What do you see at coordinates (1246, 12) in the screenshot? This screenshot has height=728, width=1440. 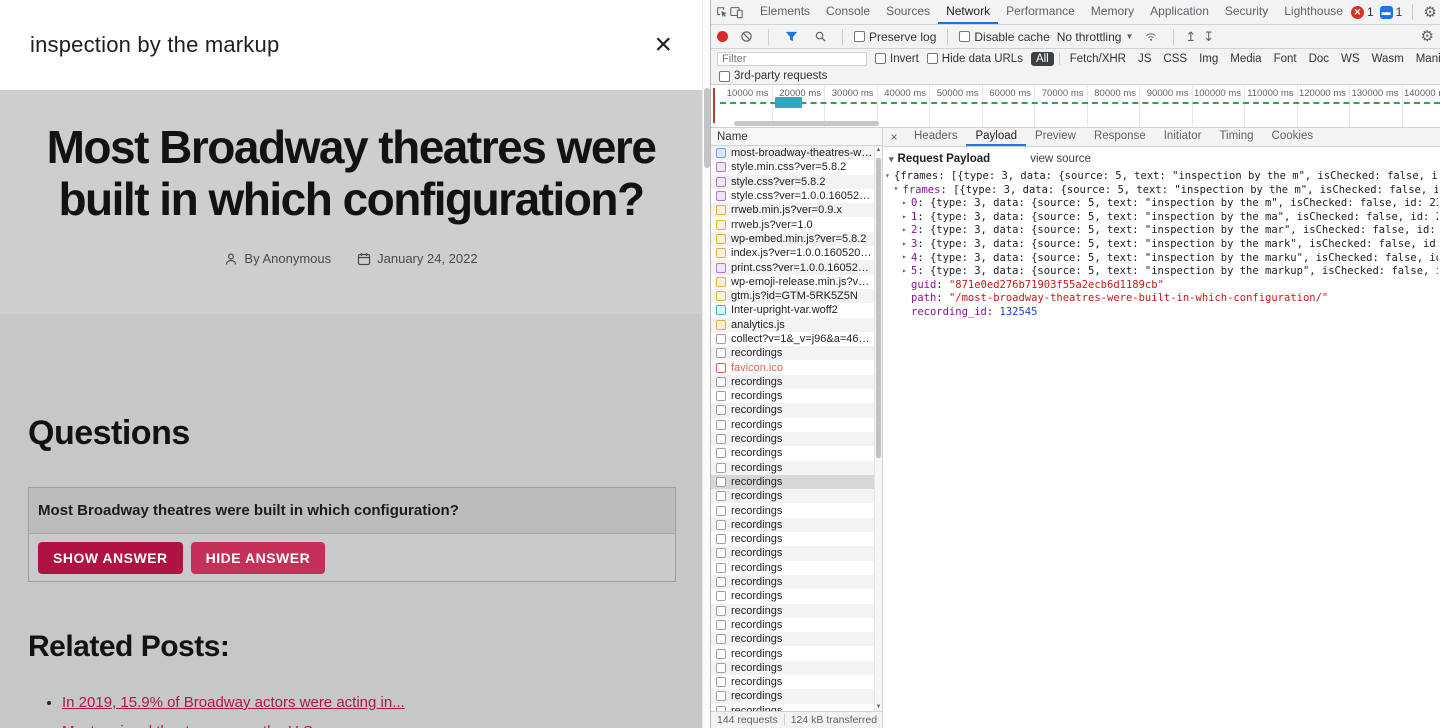 I see `devtools-tab-security: Security` at bounding box center [1246, 12].